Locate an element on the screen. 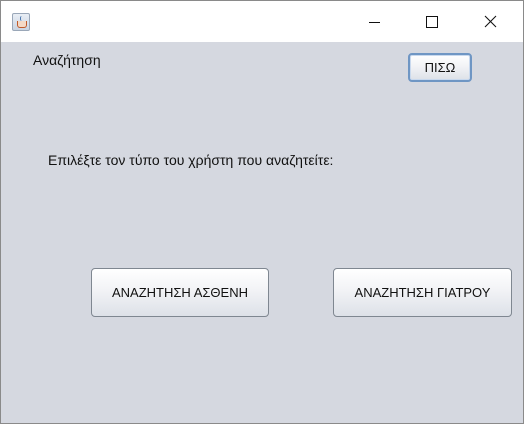 The image size is (524, 424). close-button is located at coordinates (490, 21).